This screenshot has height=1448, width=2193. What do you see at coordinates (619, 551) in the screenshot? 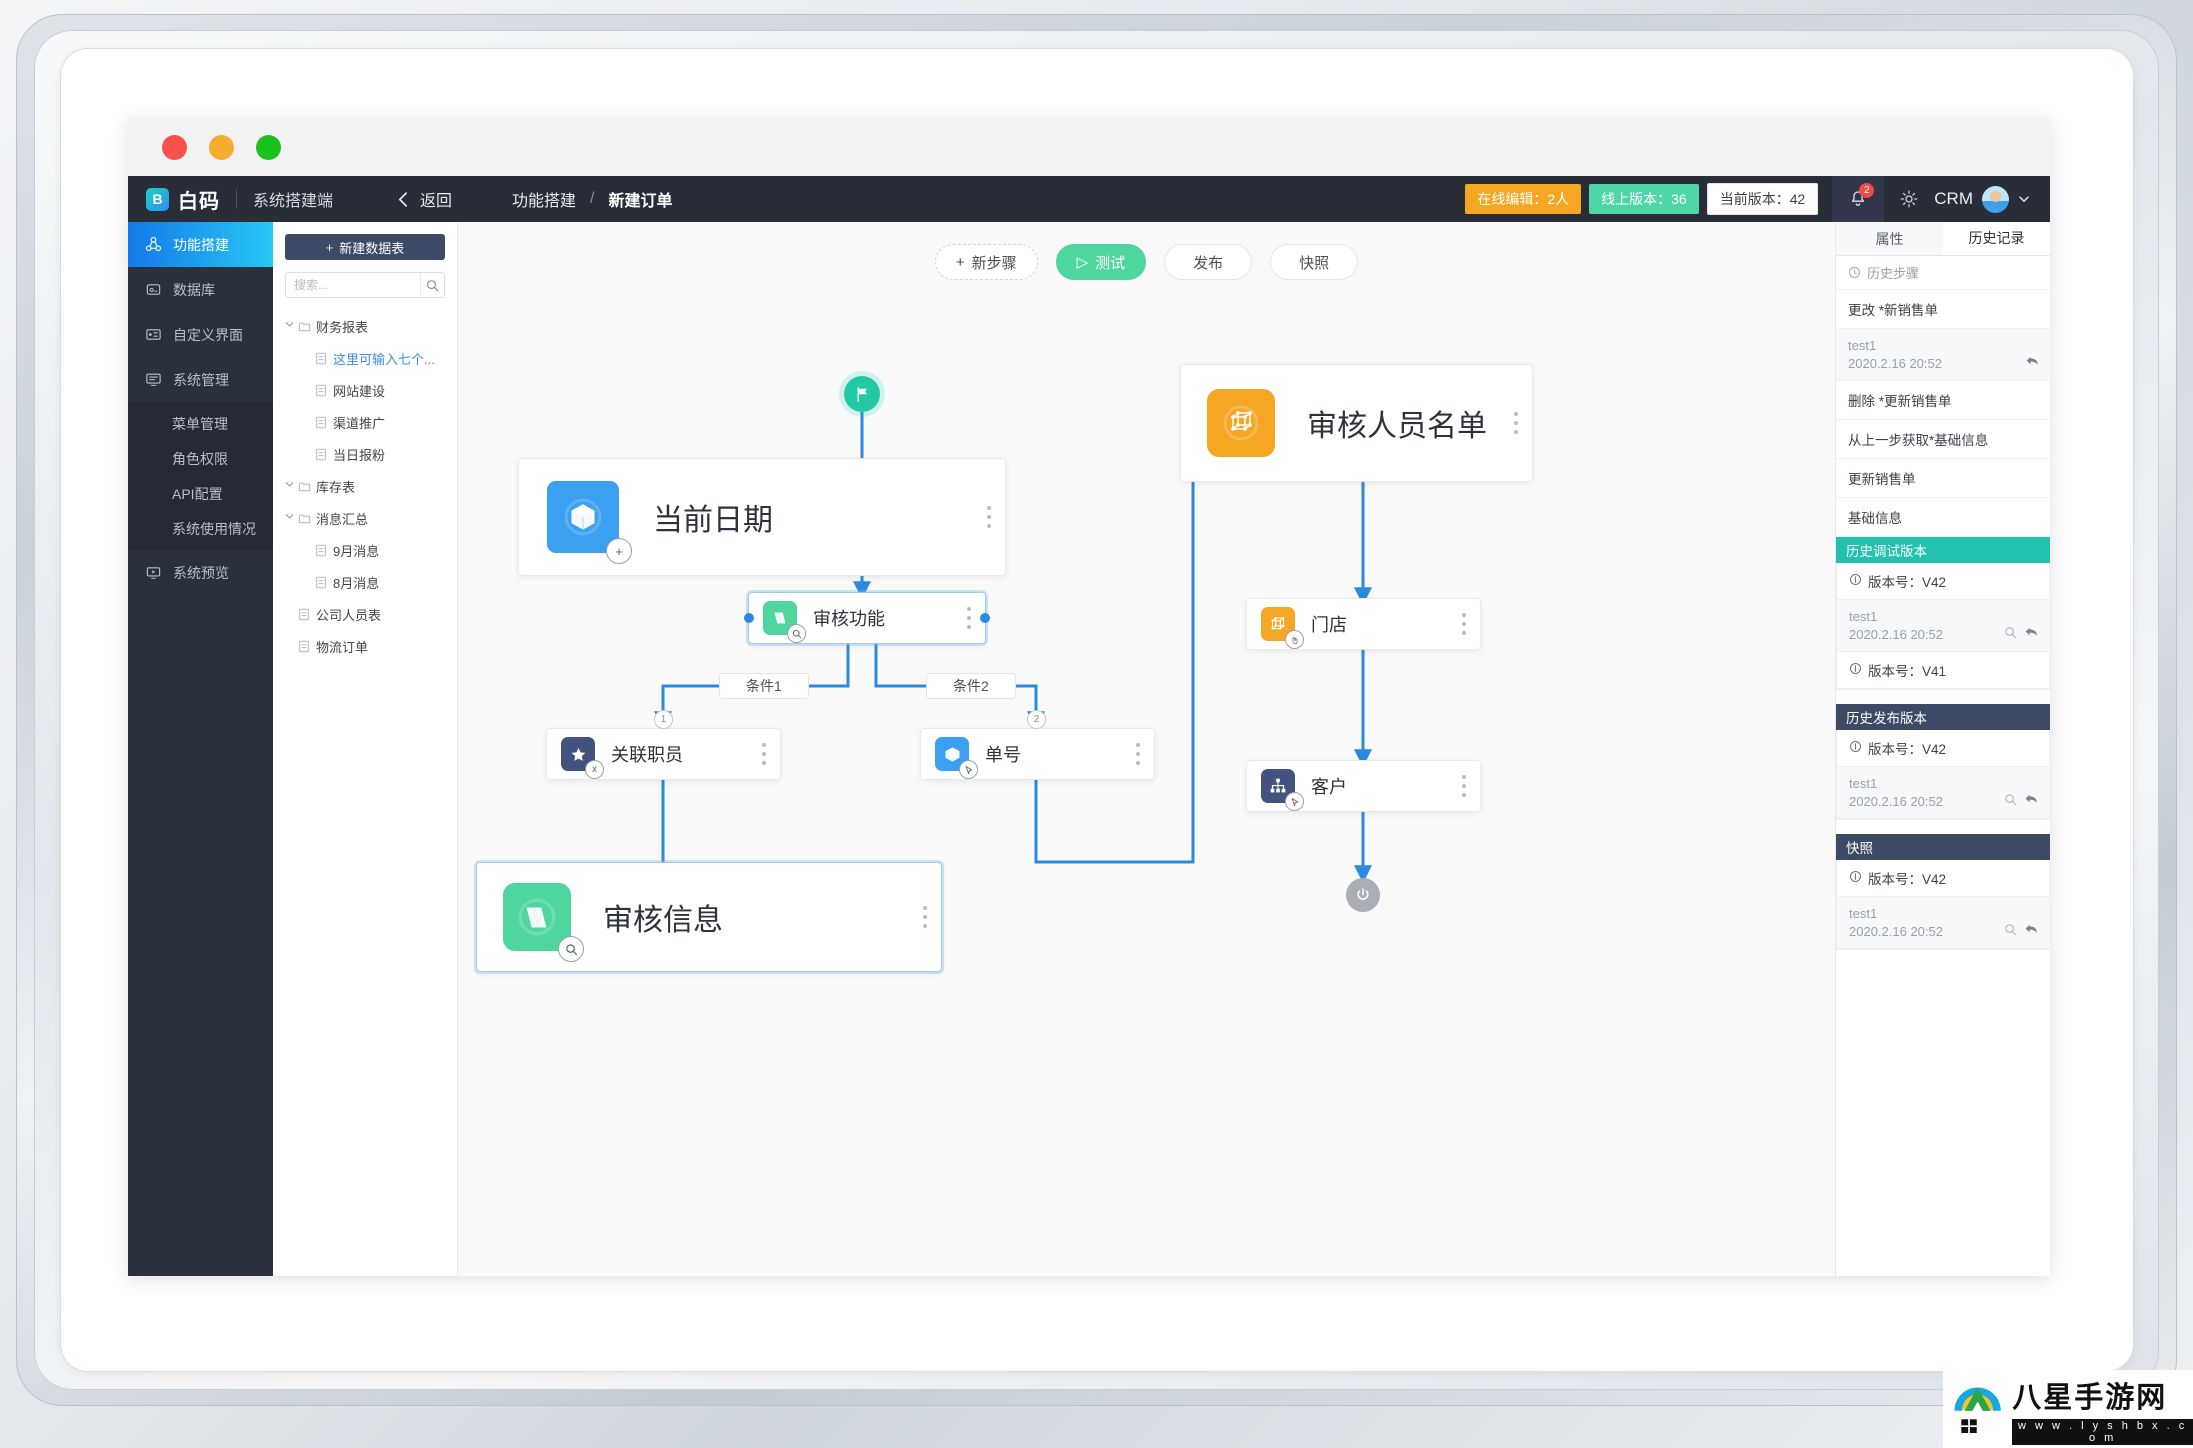
I see `node-add-badge-icon: +` at bounding box center [619, 551].